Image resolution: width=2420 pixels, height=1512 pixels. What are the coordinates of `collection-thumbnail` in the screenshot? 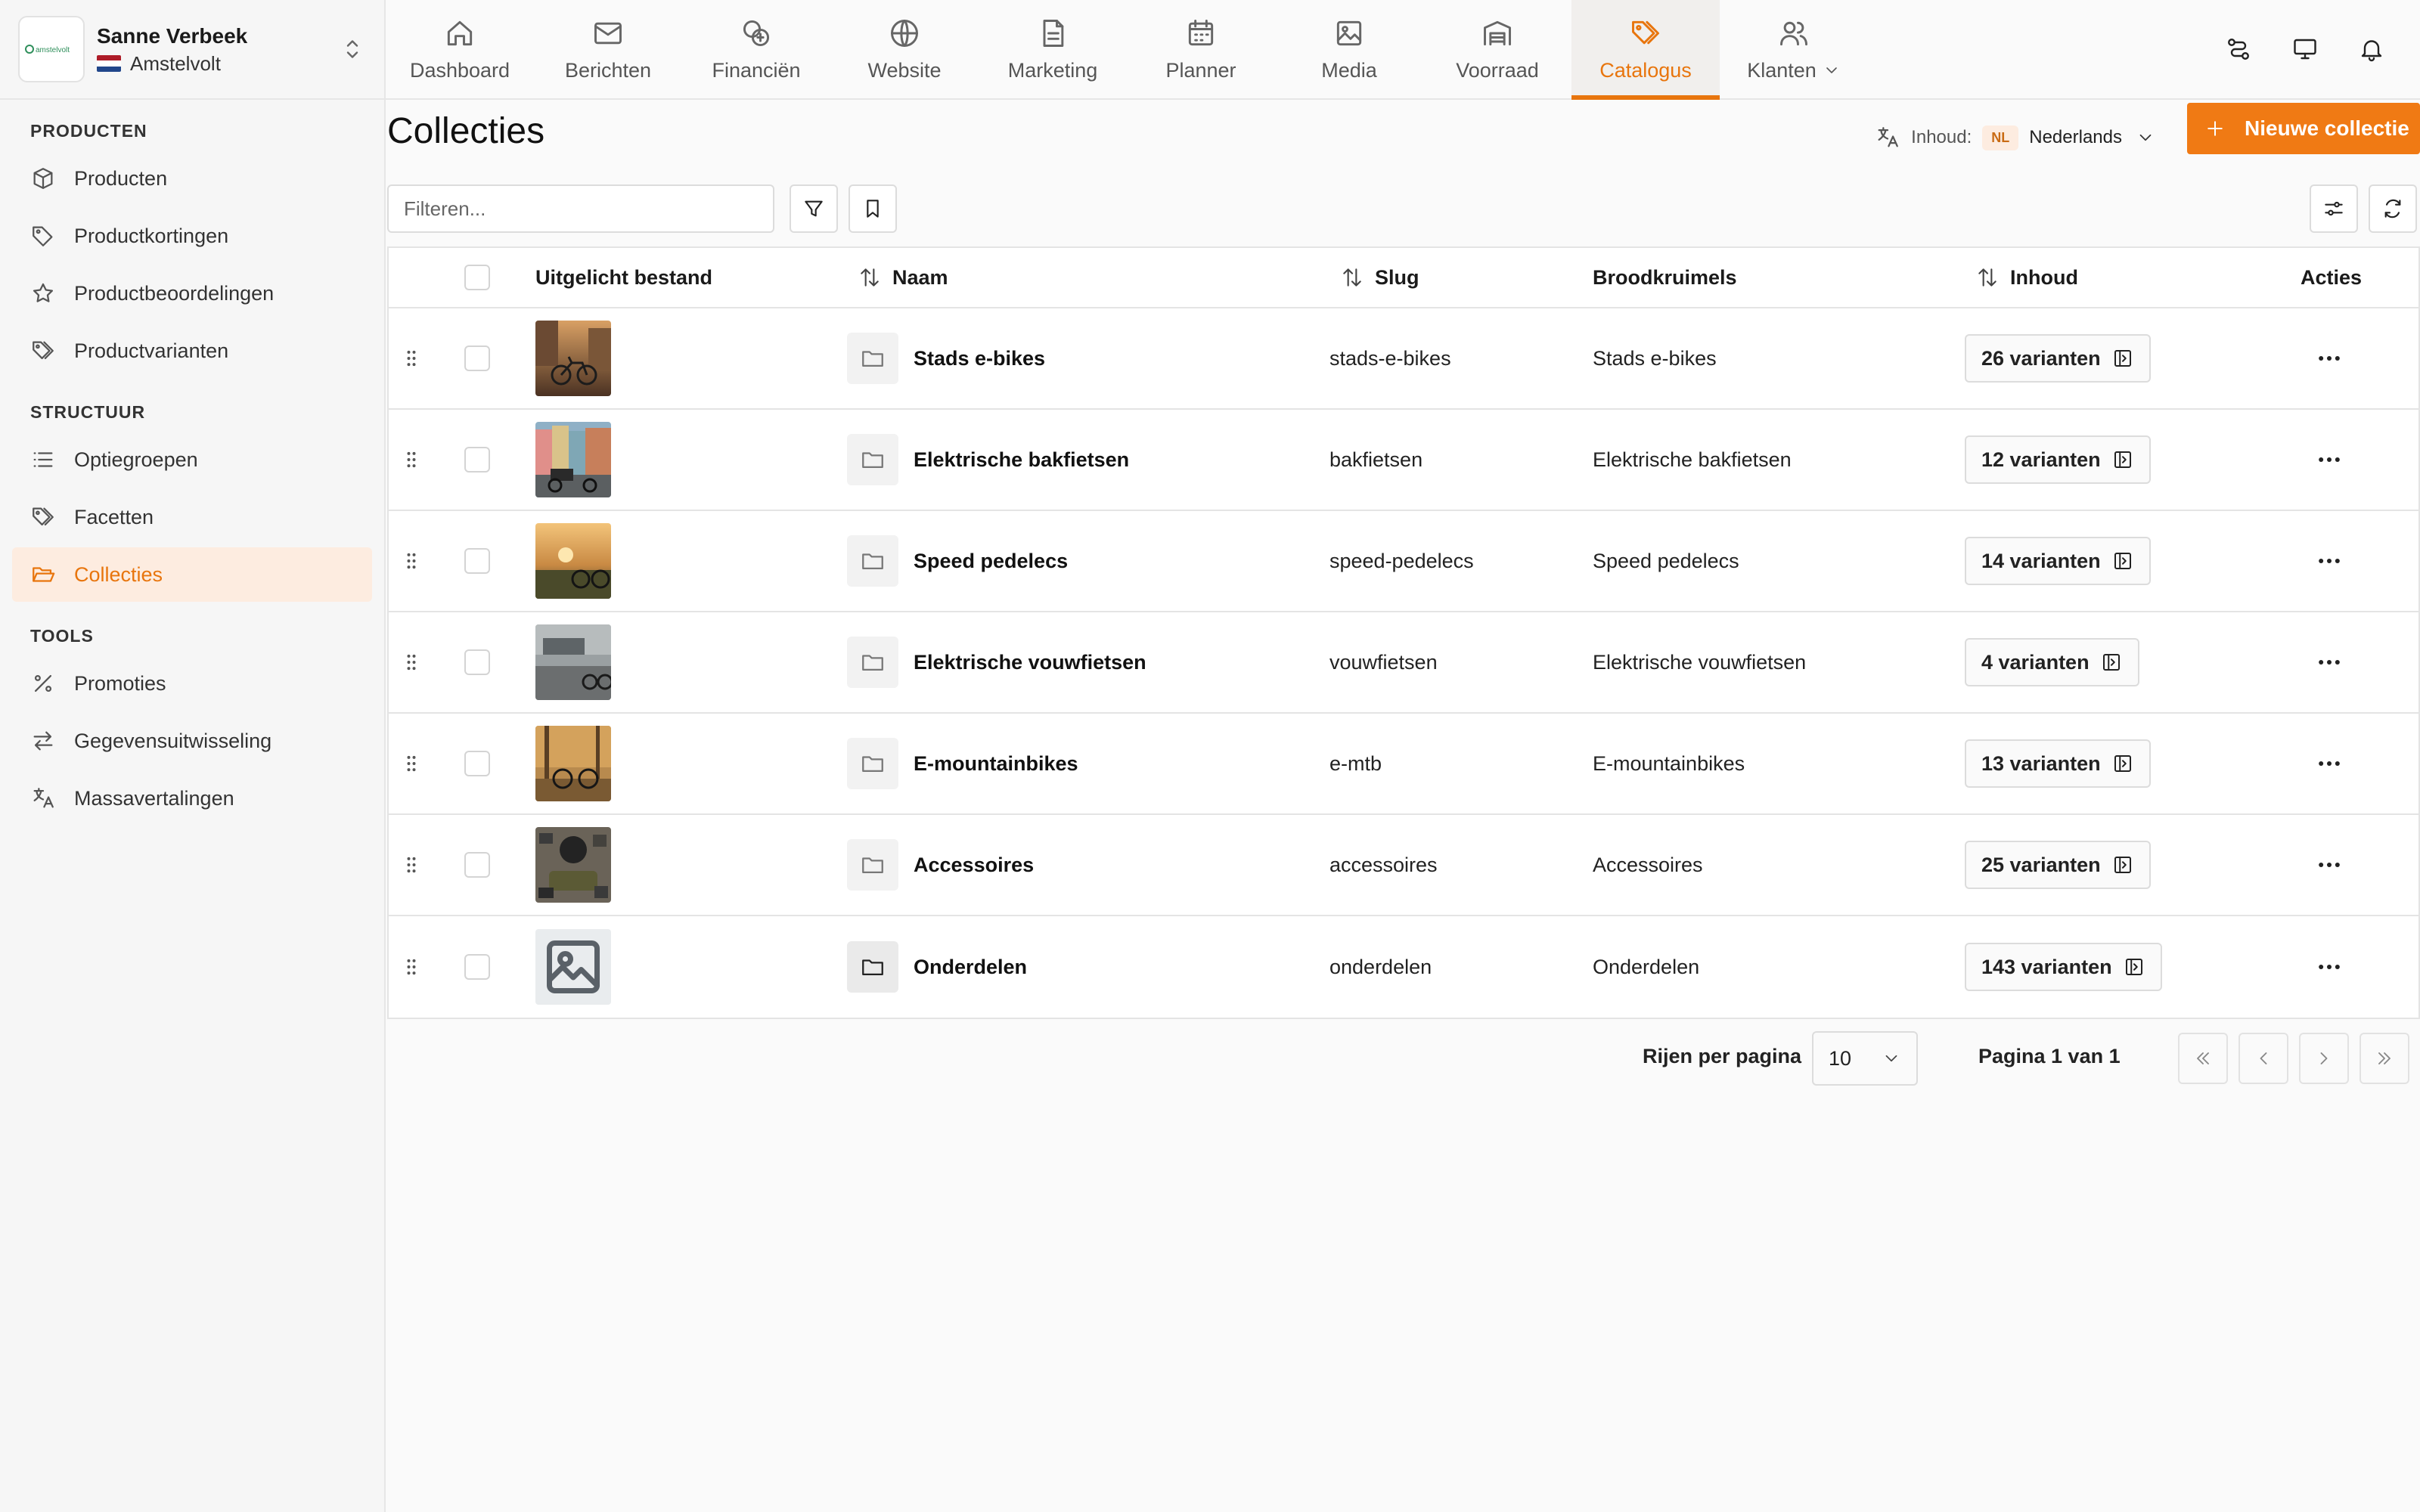 It's located at (573, 358).